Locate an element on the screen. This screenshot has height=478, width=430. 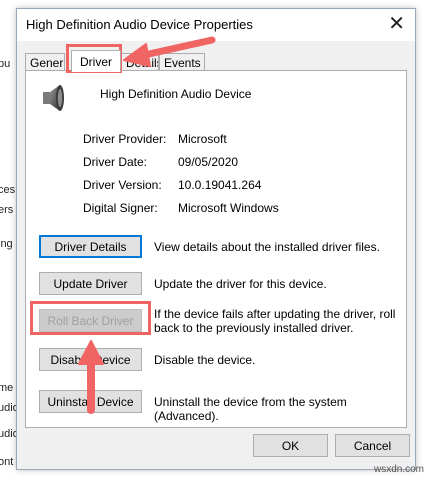
background-text: me is located at coordinates (7, 388).